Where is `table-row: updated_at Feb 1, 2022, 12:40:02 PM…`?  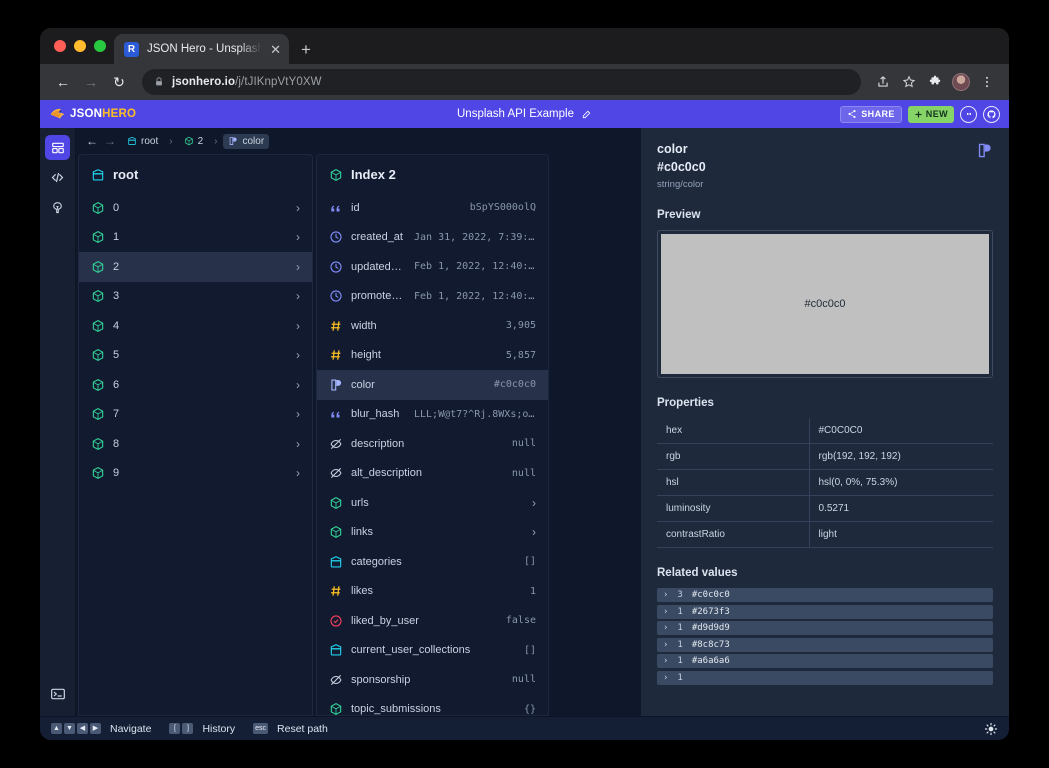 table-row: updated_at Feb 1, 2022, 12:40:02 PM… is located at coordinates (432, 267).